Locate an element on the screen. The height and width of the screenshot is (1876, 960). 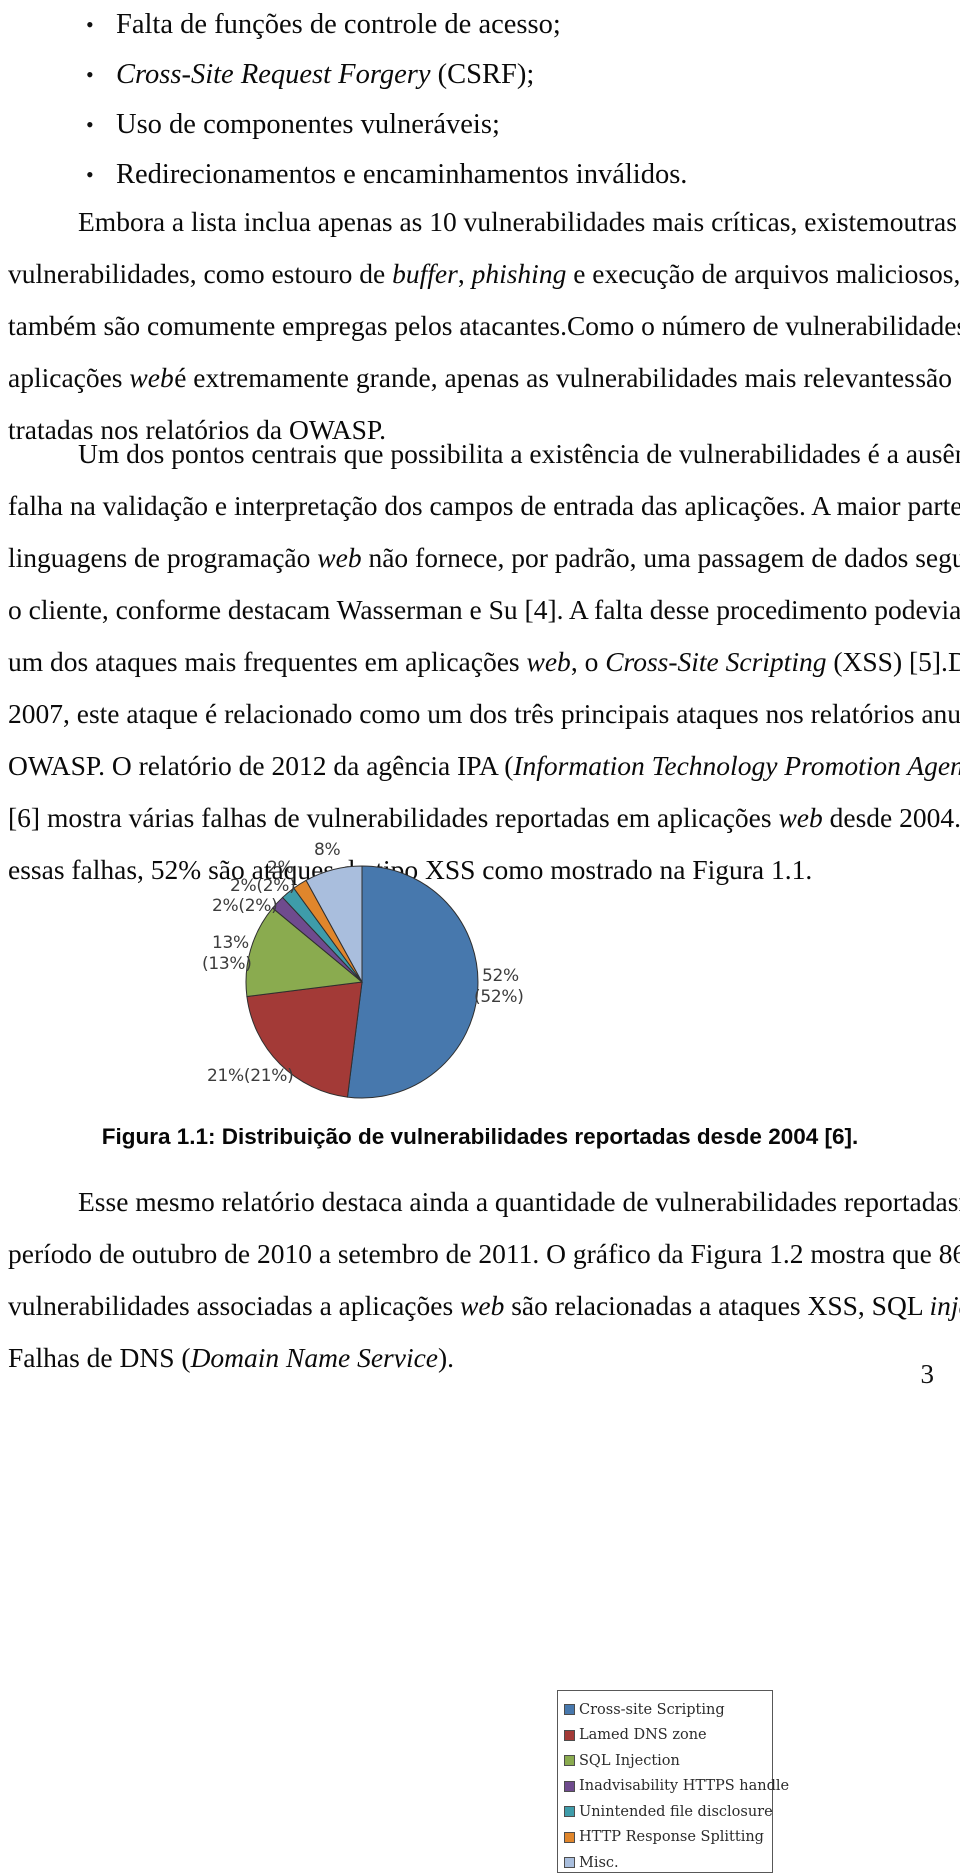
text-run: , o is located at coordinates (584, 661).